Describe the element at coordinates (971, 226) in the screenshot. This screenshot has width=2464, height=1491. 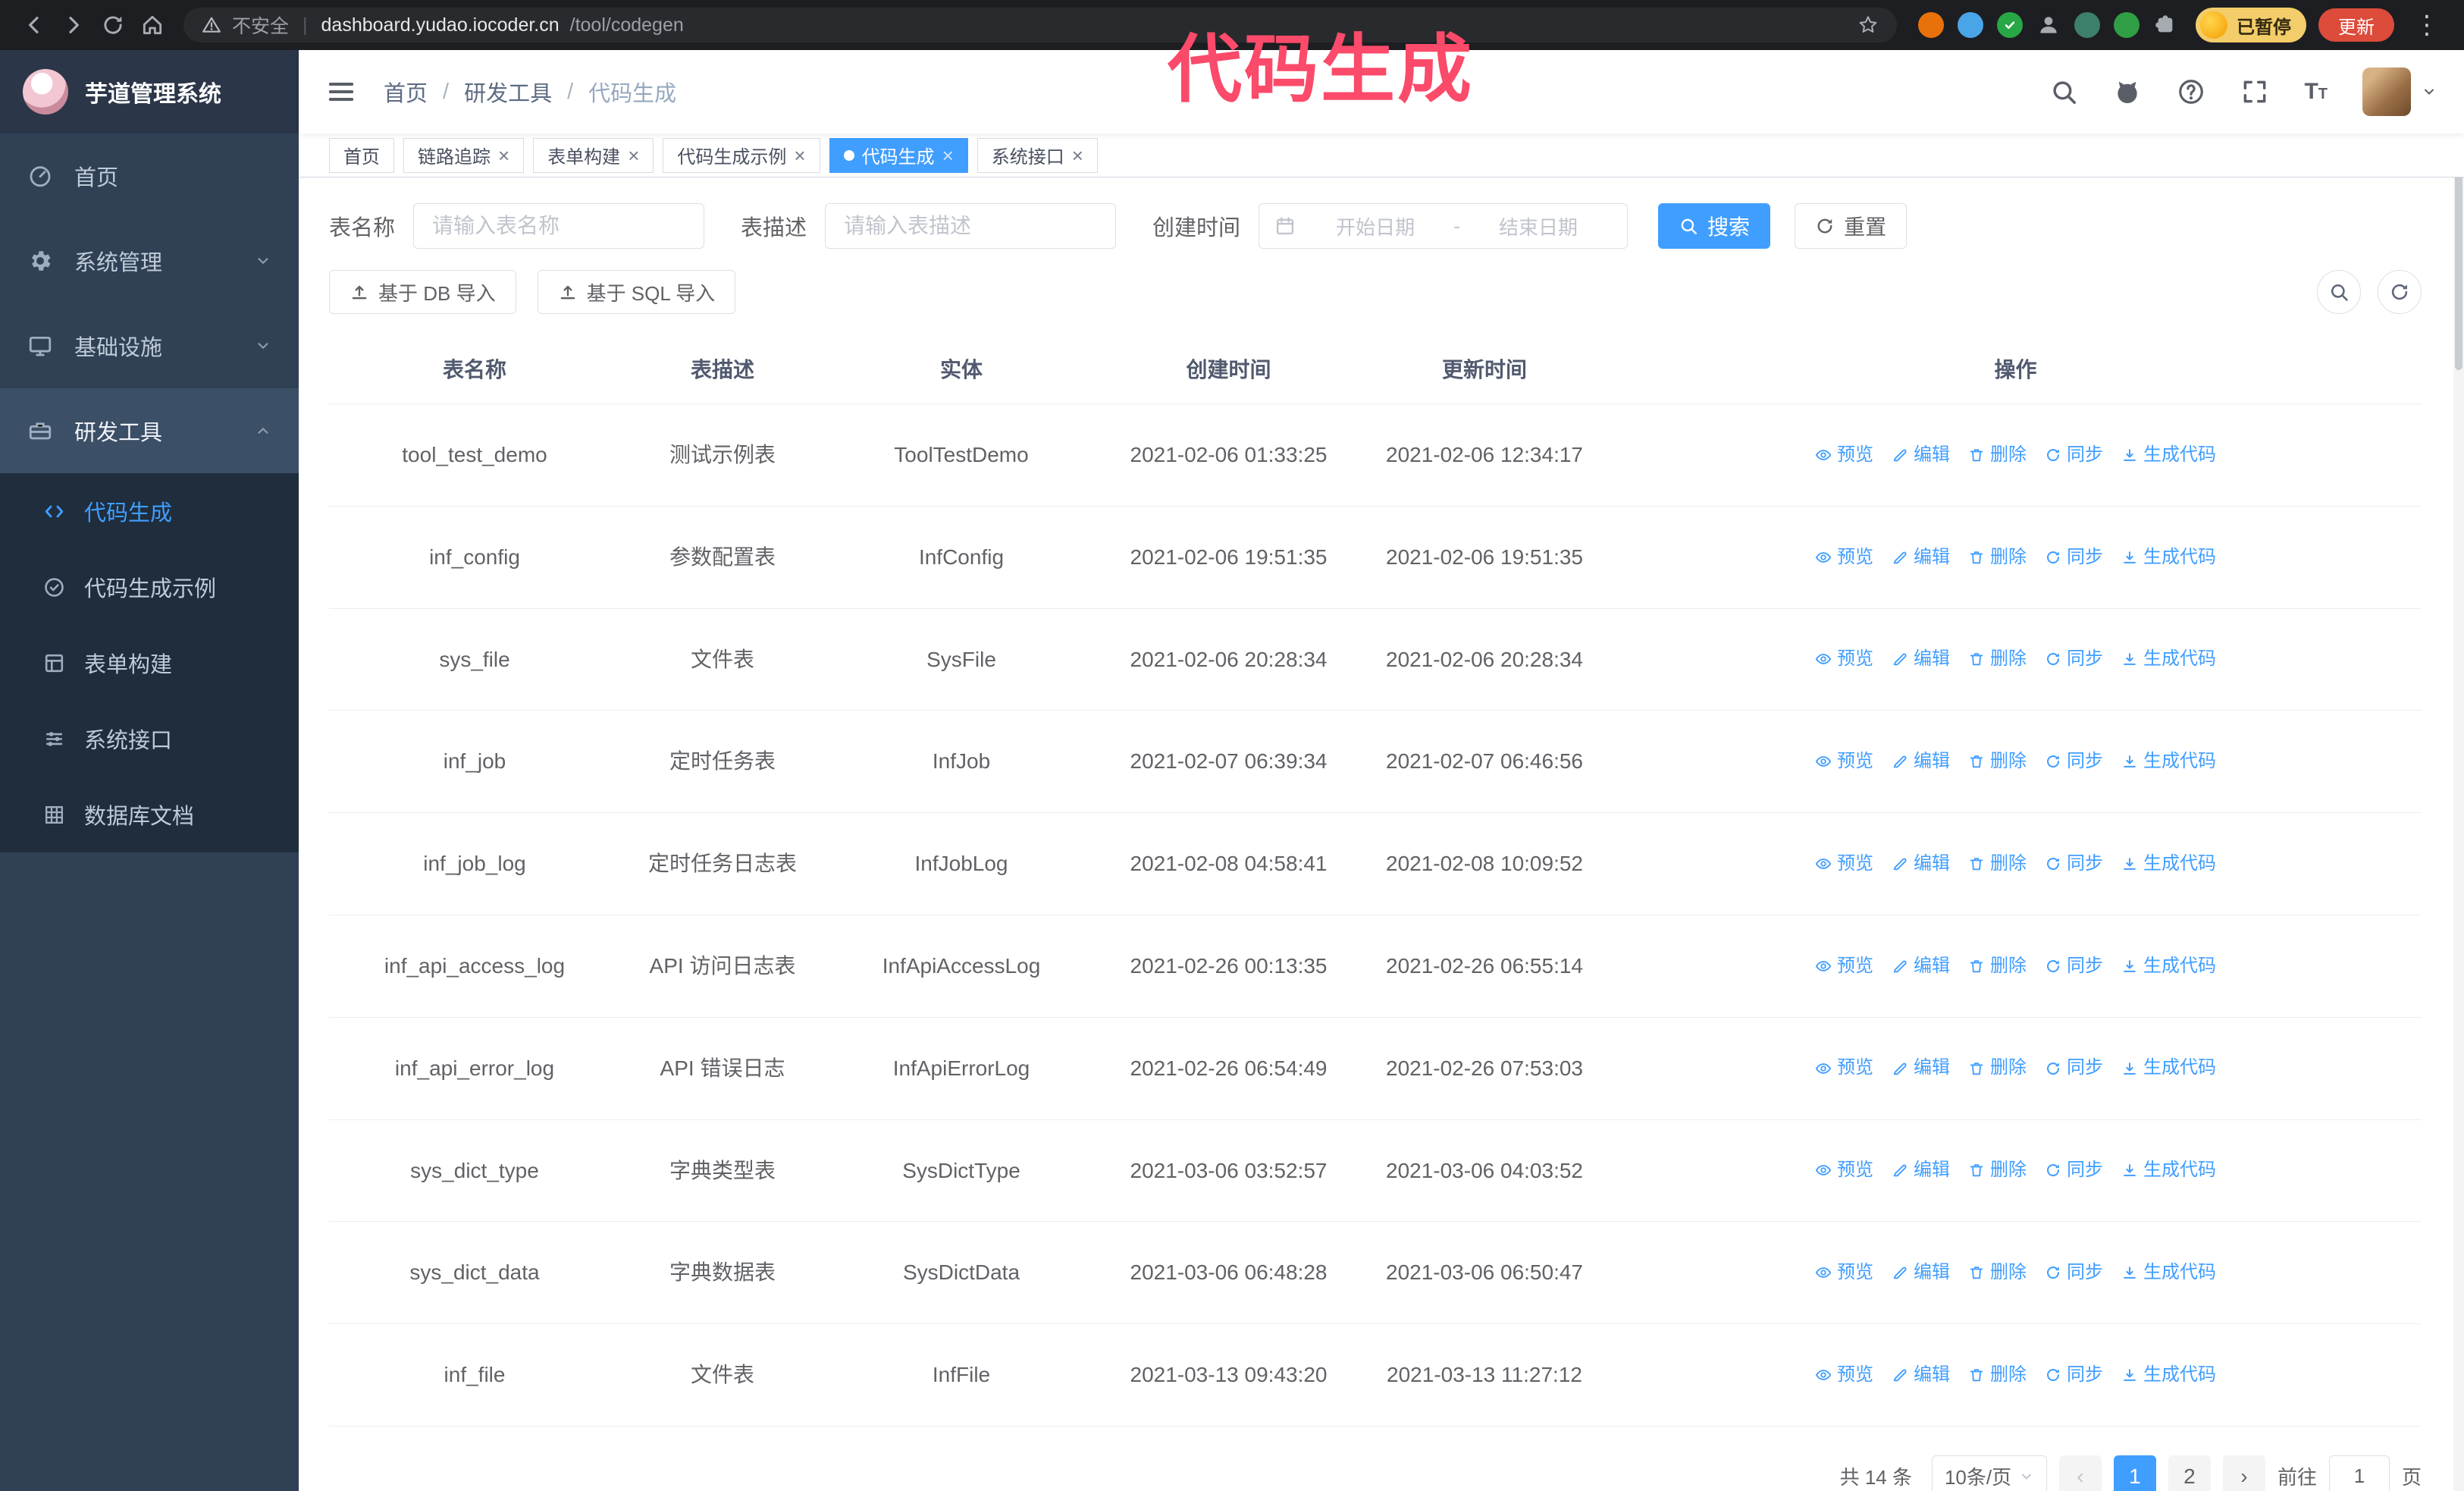
I see `table-desc-input` at that location.